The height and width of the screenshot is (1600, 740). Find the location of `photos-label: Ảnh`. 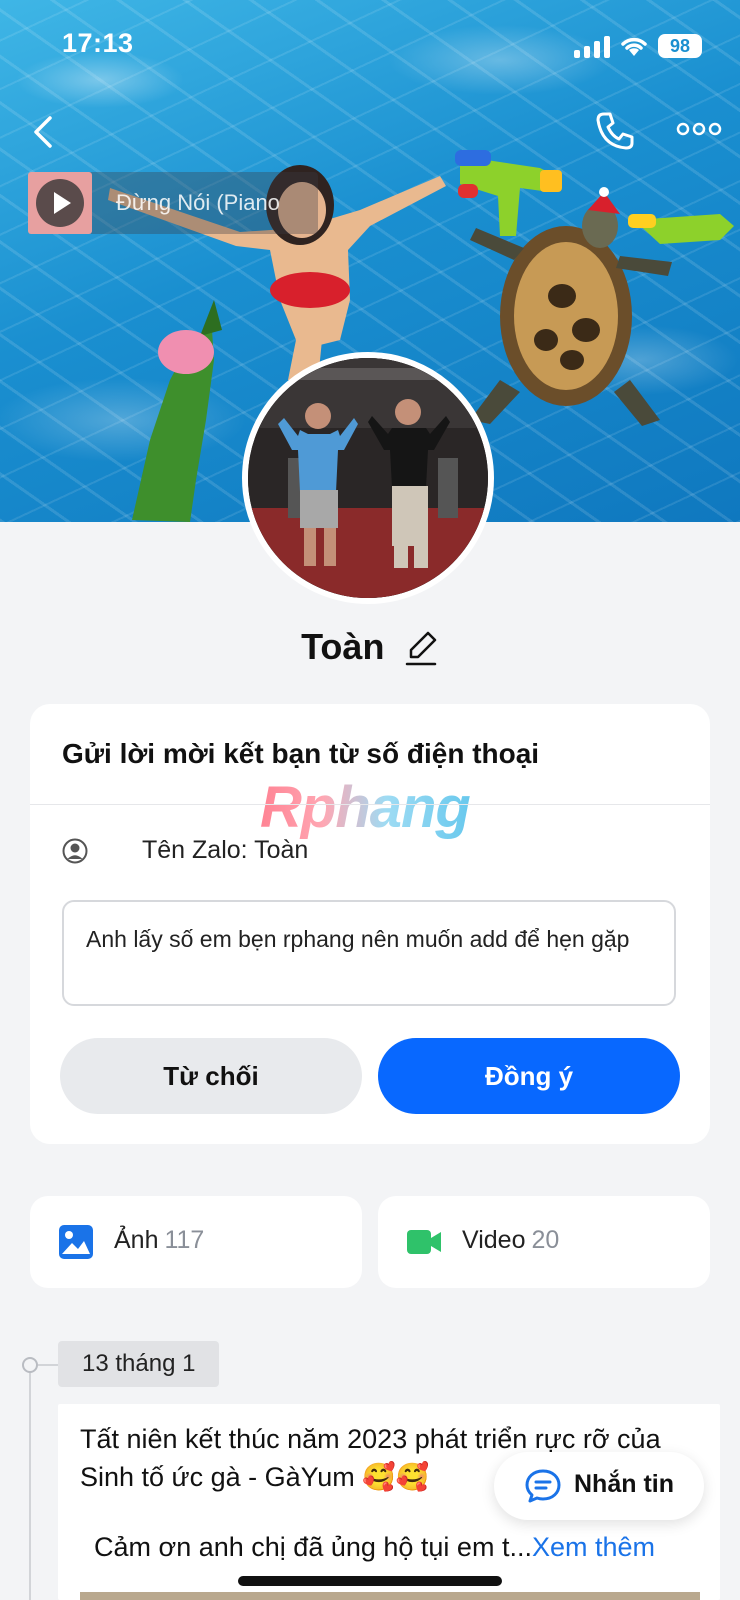

photos-label: Ảnh is located at coordinates (136, 1240).